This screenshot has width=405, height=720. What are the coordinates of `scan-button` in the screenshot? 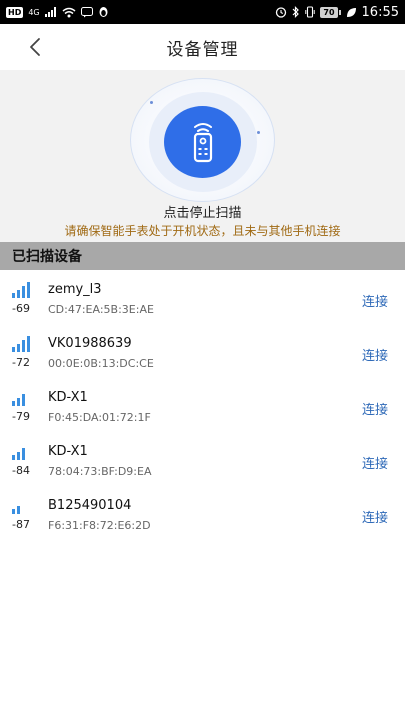 It's located at (202, 142).